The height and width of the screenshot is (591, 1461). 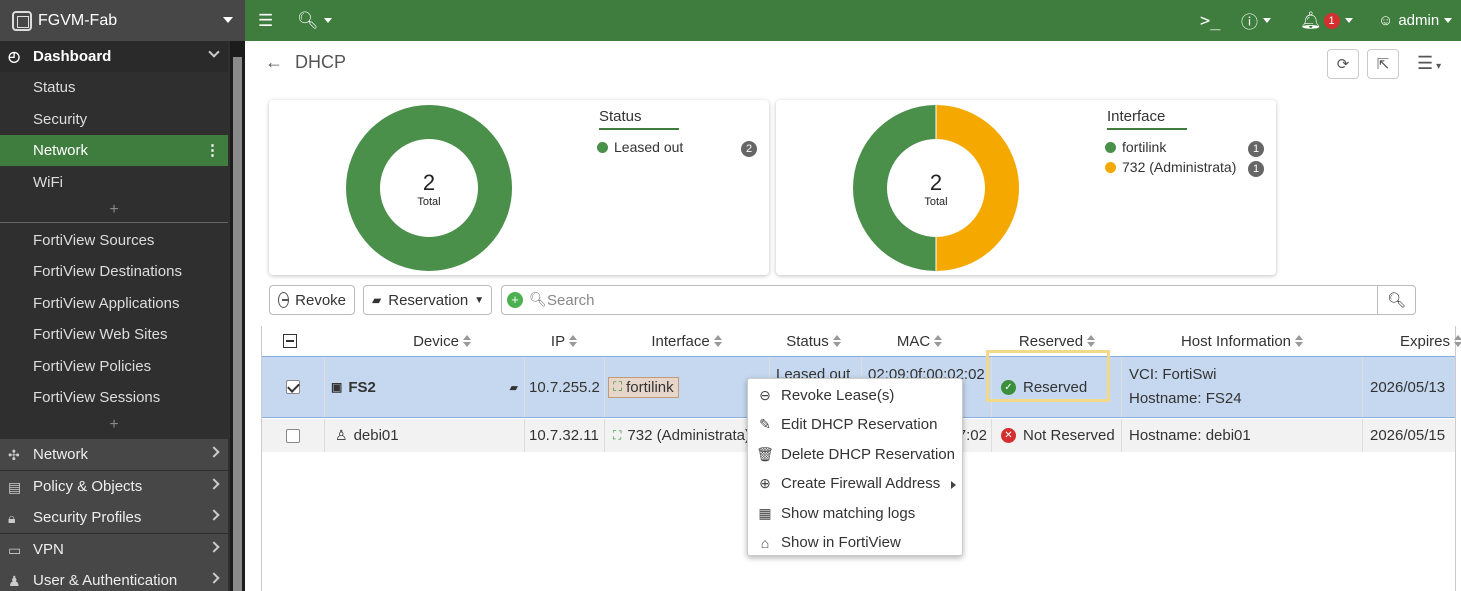 What do you see at coordinates (114, 182) in the screenshot?
I see `sidebar-item-wifi: WiFi` at bounding box center [114, 182].